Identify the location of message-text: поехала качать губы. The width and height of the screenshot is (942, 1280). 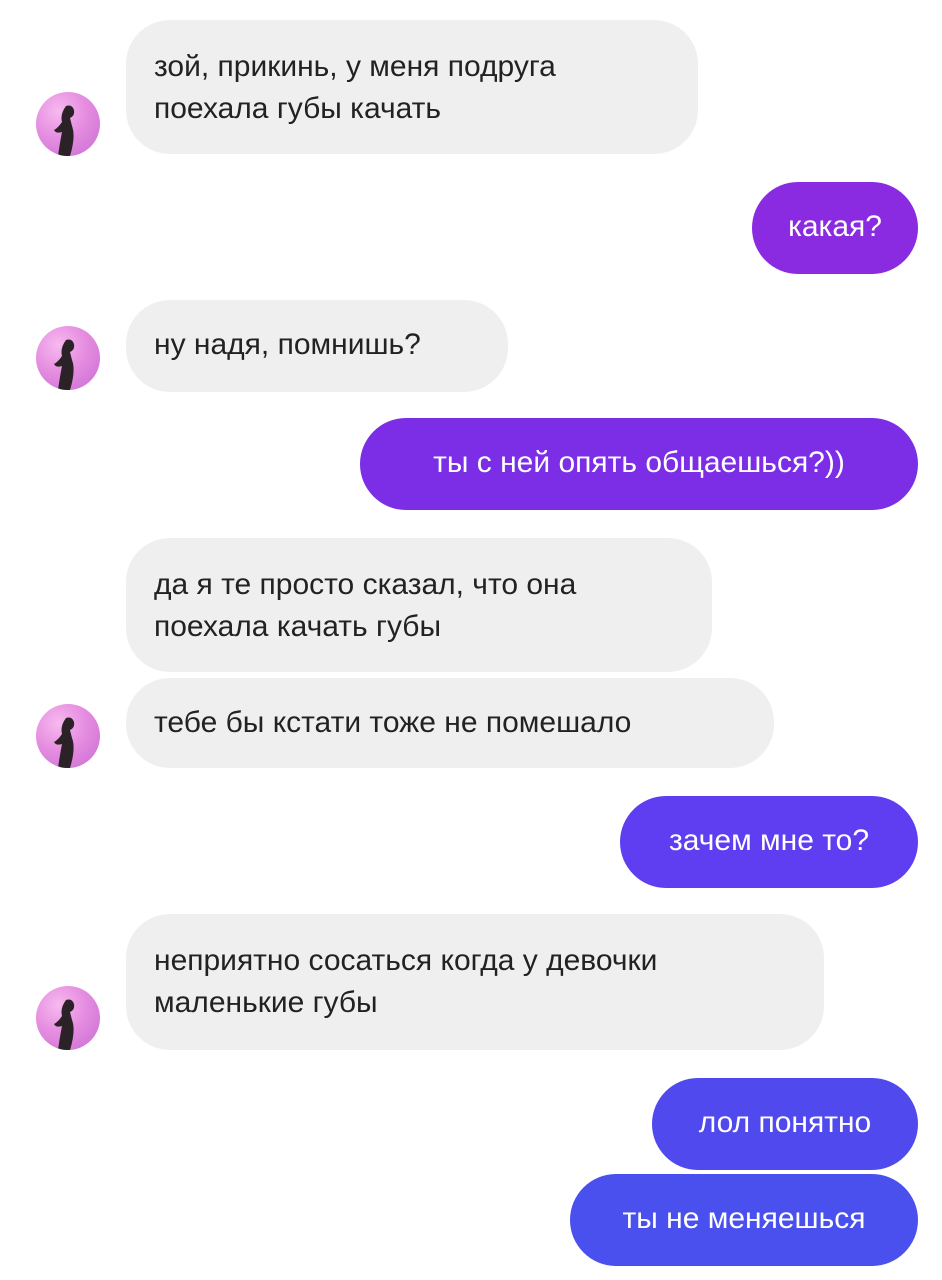
(298, 626).